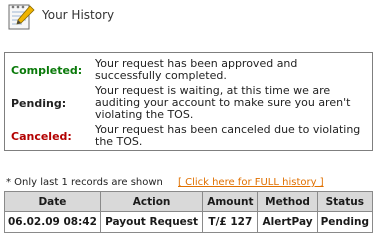 This screenshot has height=240, width=381. Describe the element at coordinates (84, 182) in the screenshot. I see `records-note: * Only last 1 records are shown` at that location.